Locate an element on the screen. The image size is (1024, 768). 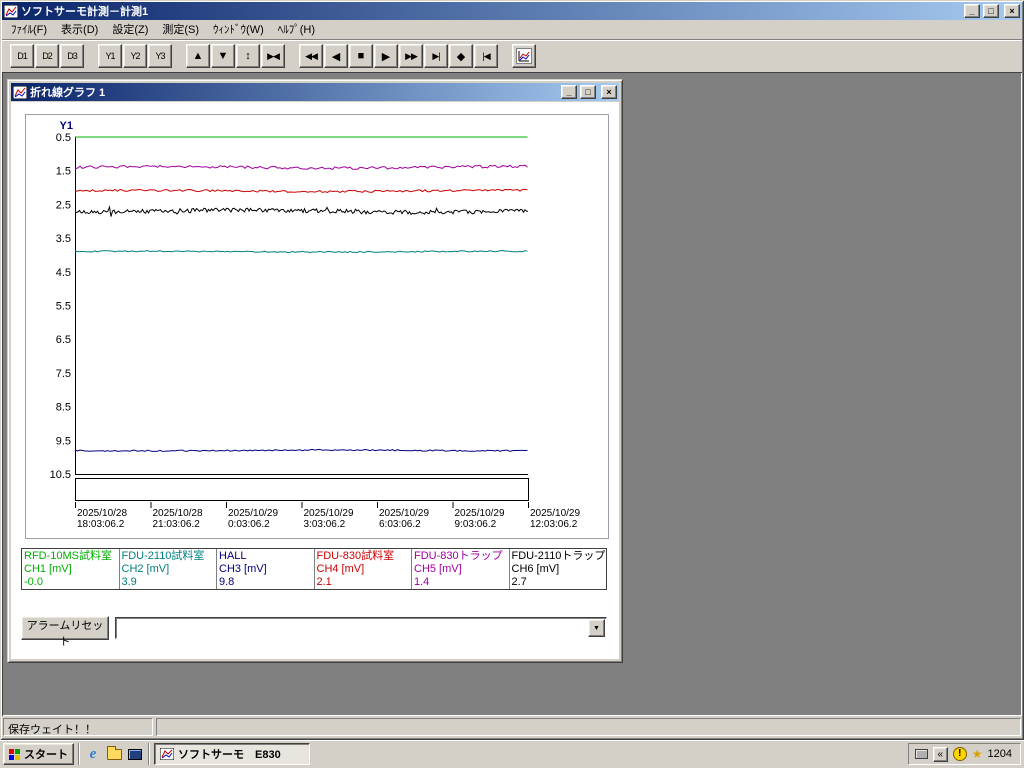
legend-cell-ch3: HALL CH3 [mV] 9.8 is located at coordinates (265, 569).